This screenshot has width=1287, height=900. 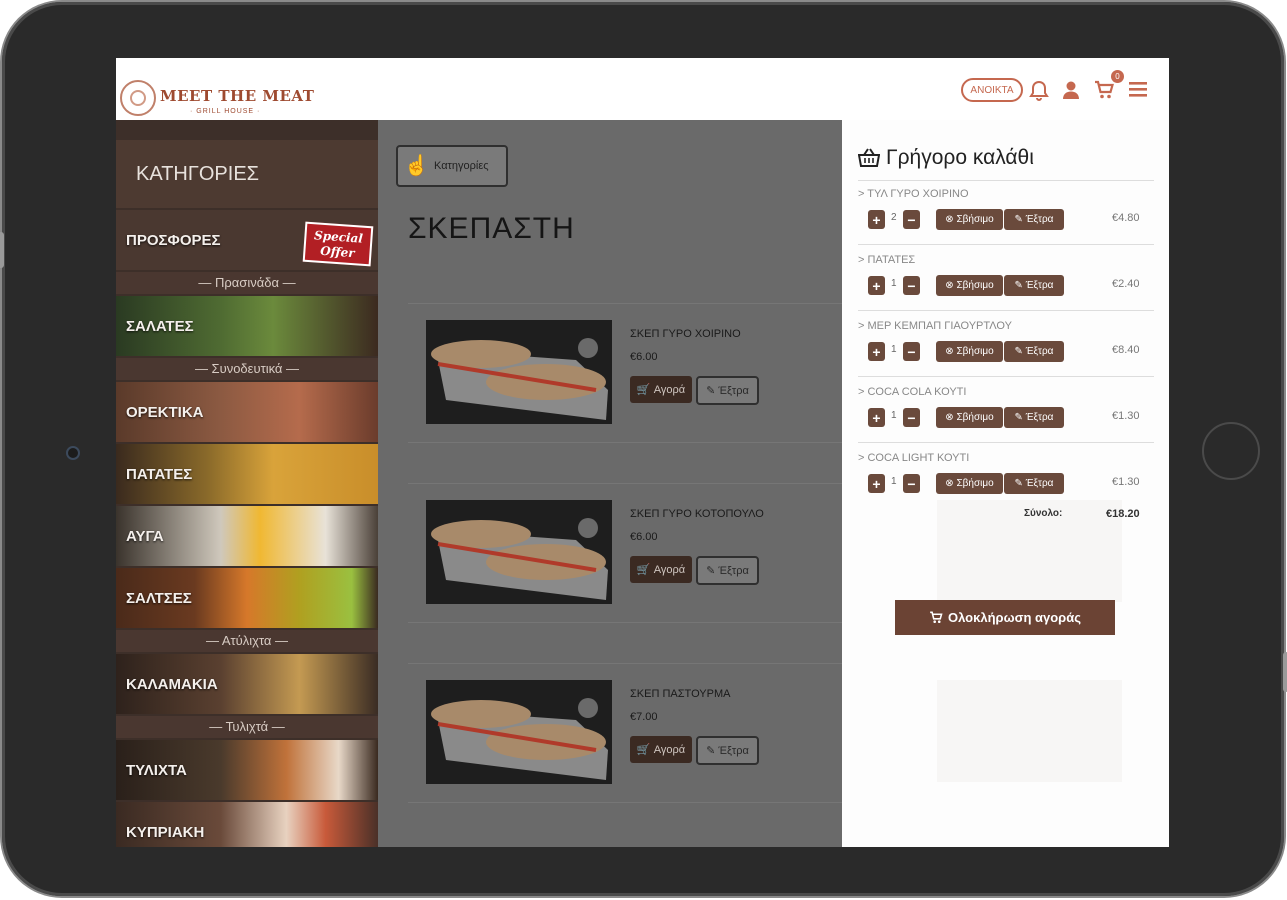 What do you see at coordinates (894, 217) in the screenshot?
I see `cart-item-quantity: 2` at bounding box center [894, 217].